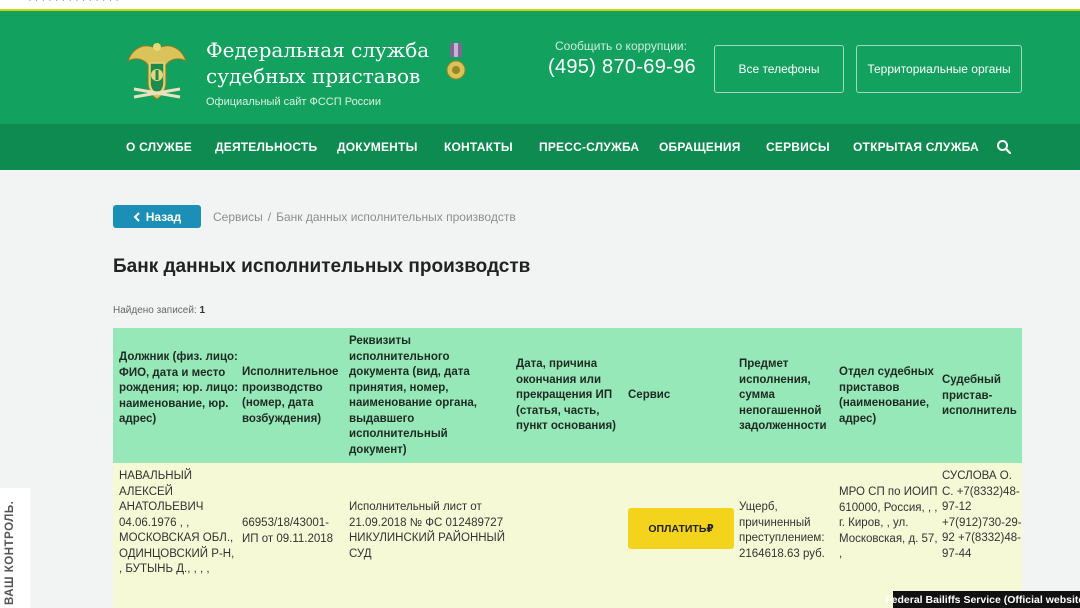 Image resolution: width=1080 pixels, height=608 pixels. What do you see at coordinates (621, 46) in the screenshot?
I see `corruption-report-label: Сообщить о коррупции:` at bounding box center [621, 46].